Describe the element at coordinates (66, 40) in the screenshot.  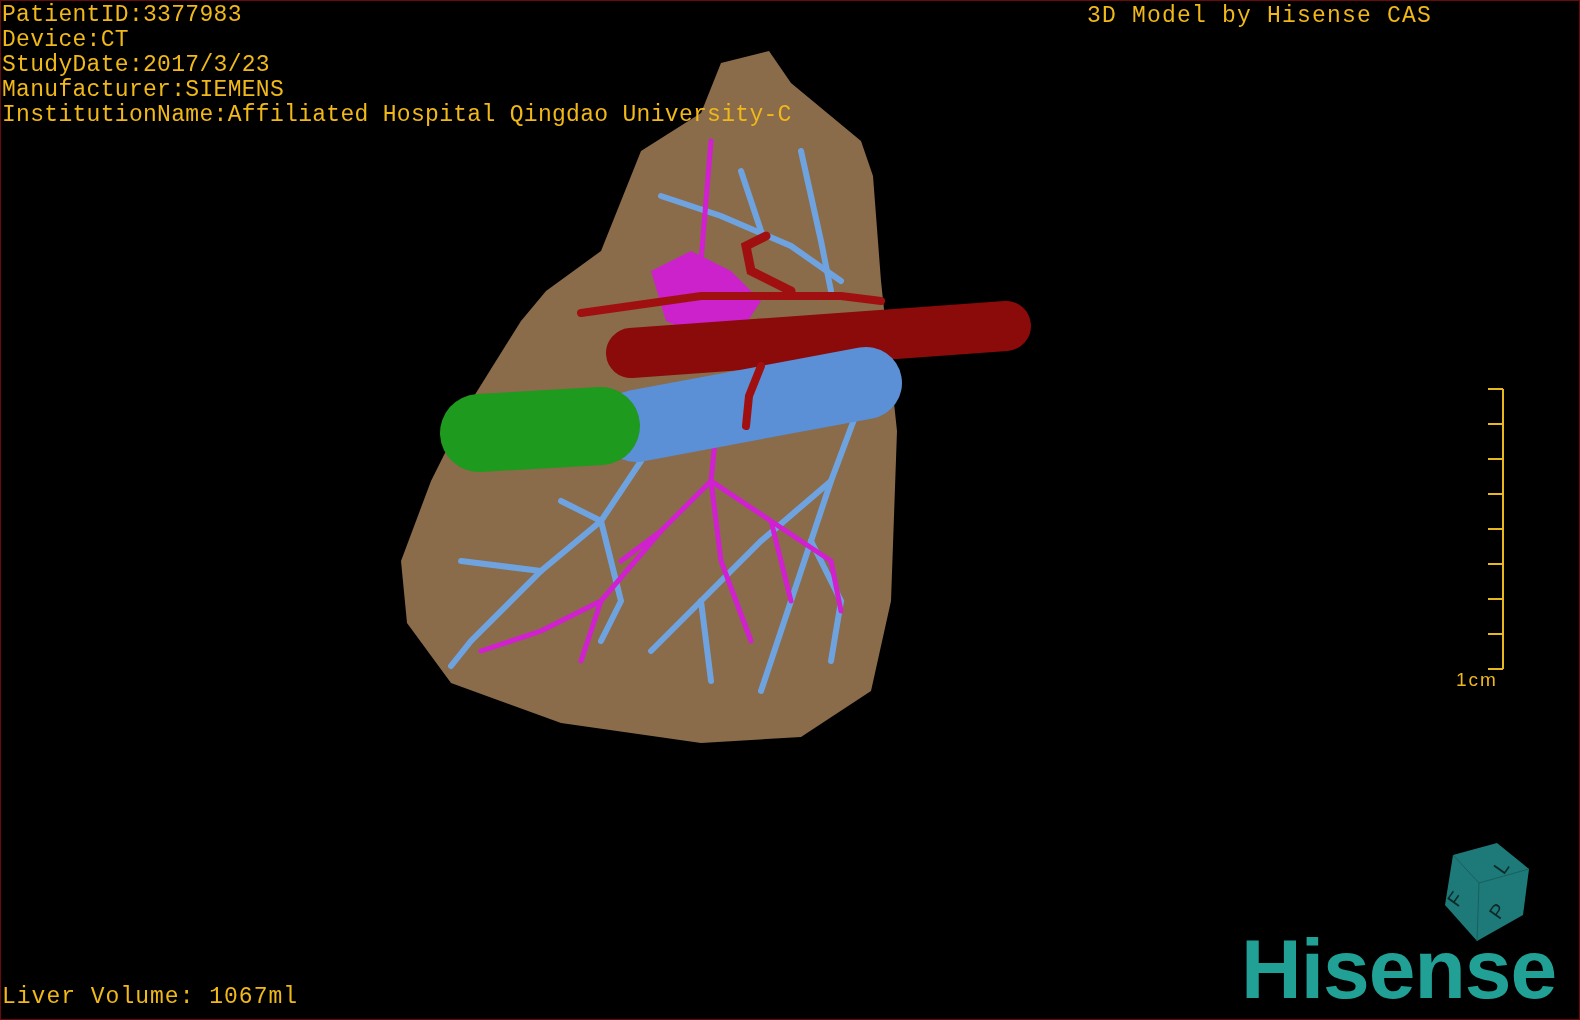
I see `study-info-text: Device:CT` at that location.